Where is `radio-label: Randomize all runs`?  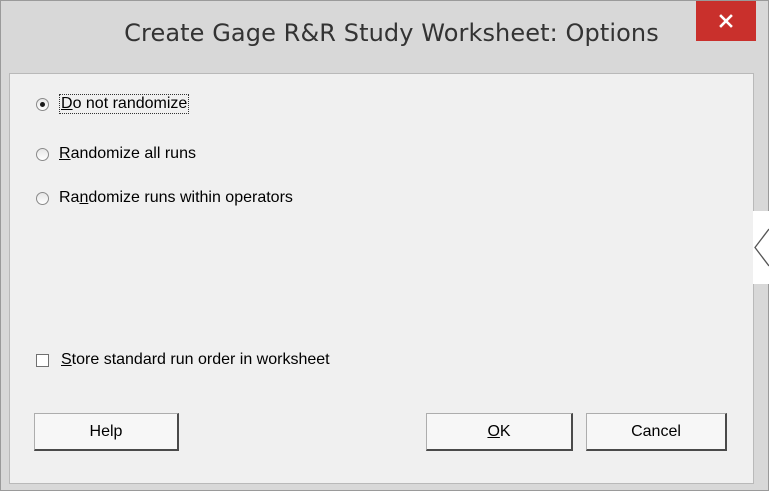
radio-label: Randomize all runs is located at coordinates (127, 153).